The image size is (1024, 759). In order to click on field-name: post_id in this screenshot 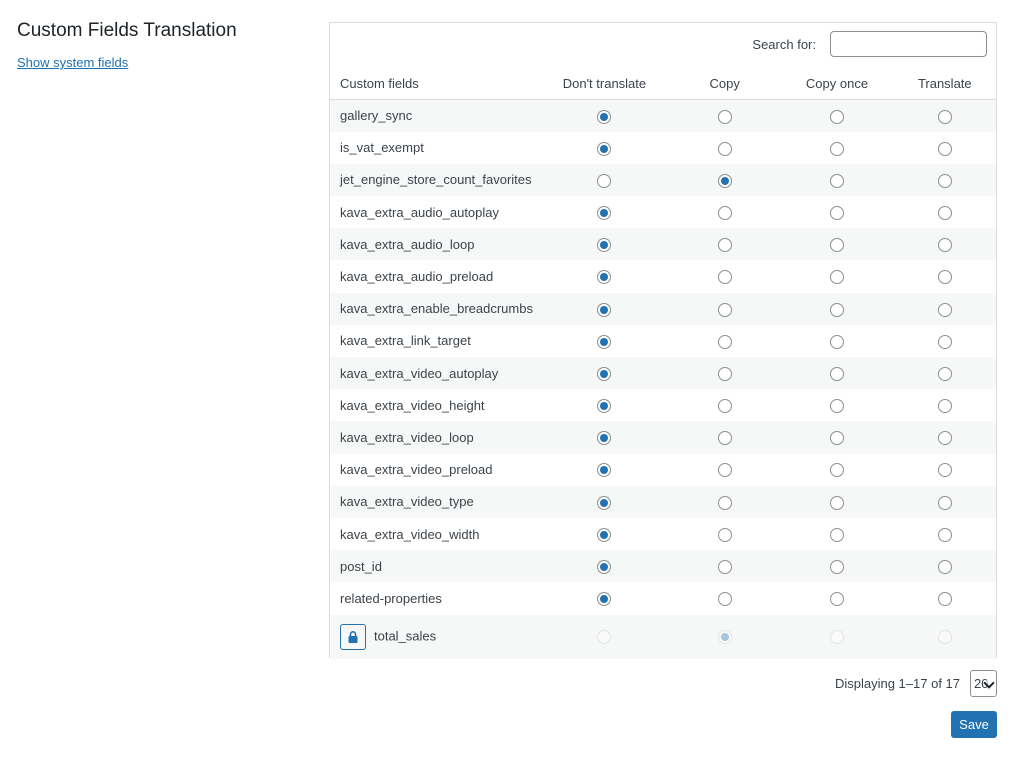, I will do `click(361, 566)`.